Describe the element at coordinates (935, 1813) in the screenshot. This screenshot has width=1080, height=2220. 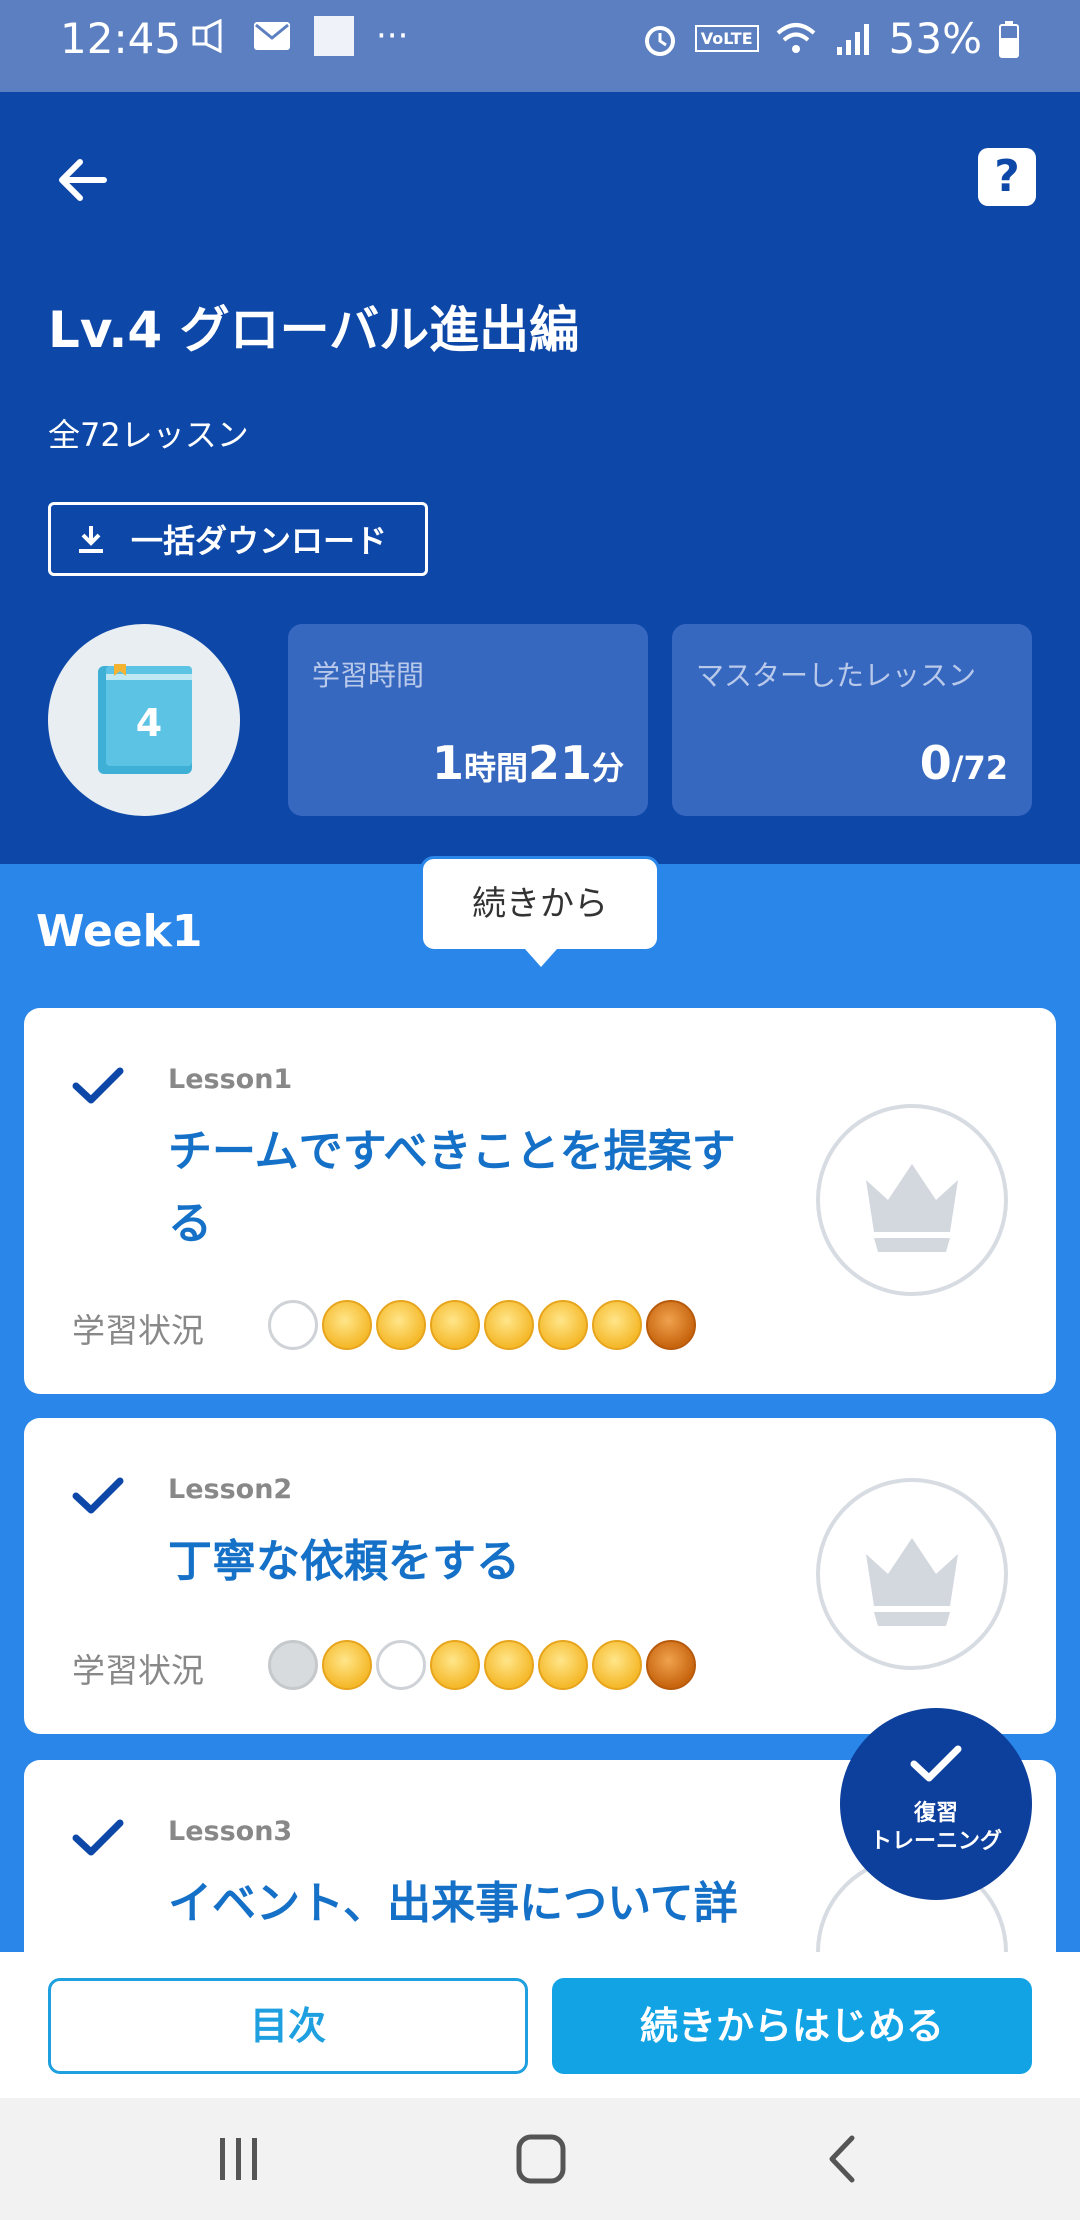
I see `review-training-line1: 復習` at that location.